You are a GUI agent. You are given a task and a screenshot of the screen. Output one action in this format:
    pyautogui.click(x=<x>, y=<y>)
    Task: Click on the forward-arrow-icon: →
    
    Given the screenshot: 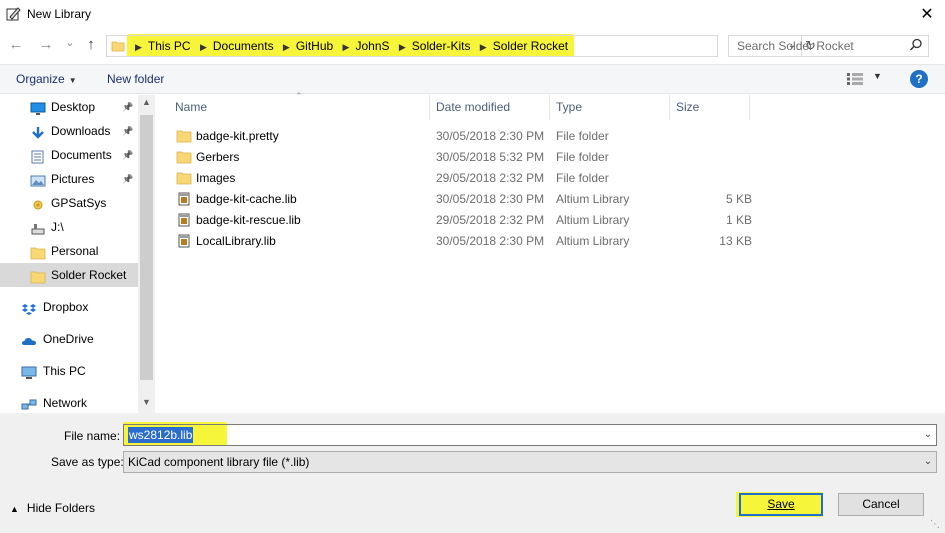 What is the action you would take?
    pyautogui.click(x=46, y=45)
    